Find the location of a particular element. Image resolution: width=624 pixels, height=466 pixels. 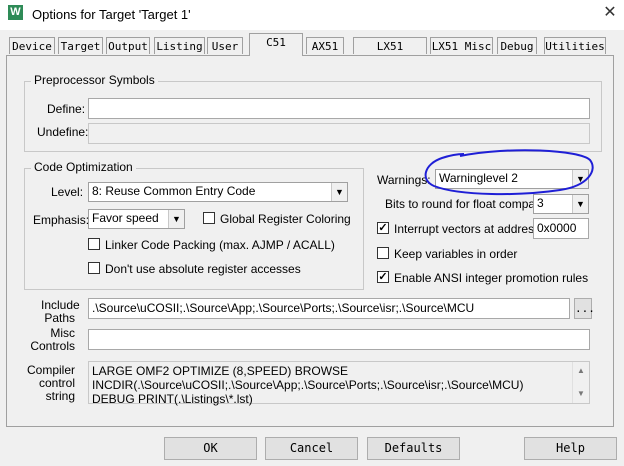

include-paths-label-1: Include is located at coordinates (60, 305).